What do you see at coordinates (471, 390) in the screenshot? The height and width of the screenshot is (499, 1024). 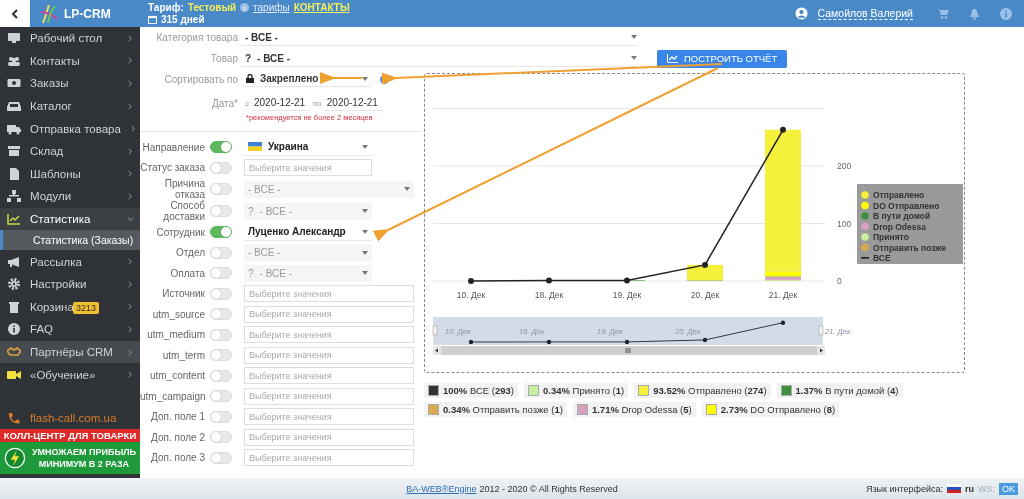 I see `summary-chip: 100% ВСЕ (293)` at bounding box center [471, 390].